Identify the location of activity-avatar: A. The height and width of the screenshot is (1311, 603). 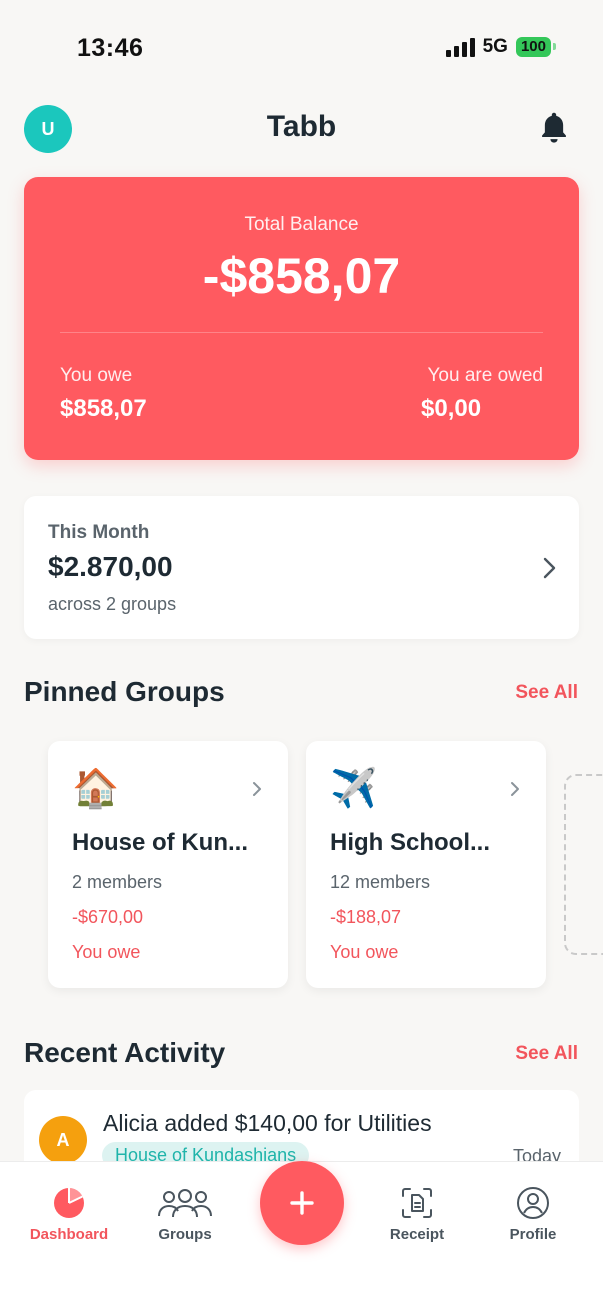
(63, 1140).